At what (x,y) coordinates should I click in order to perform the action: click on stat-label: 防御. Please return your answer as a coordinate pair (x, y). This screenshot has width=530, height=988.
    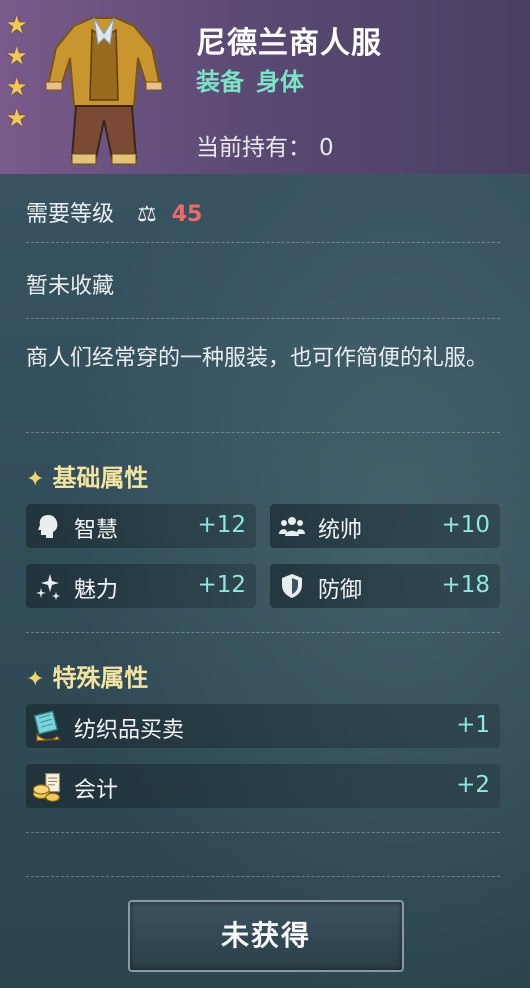
    Looking at the image, I should click on (340, 590).